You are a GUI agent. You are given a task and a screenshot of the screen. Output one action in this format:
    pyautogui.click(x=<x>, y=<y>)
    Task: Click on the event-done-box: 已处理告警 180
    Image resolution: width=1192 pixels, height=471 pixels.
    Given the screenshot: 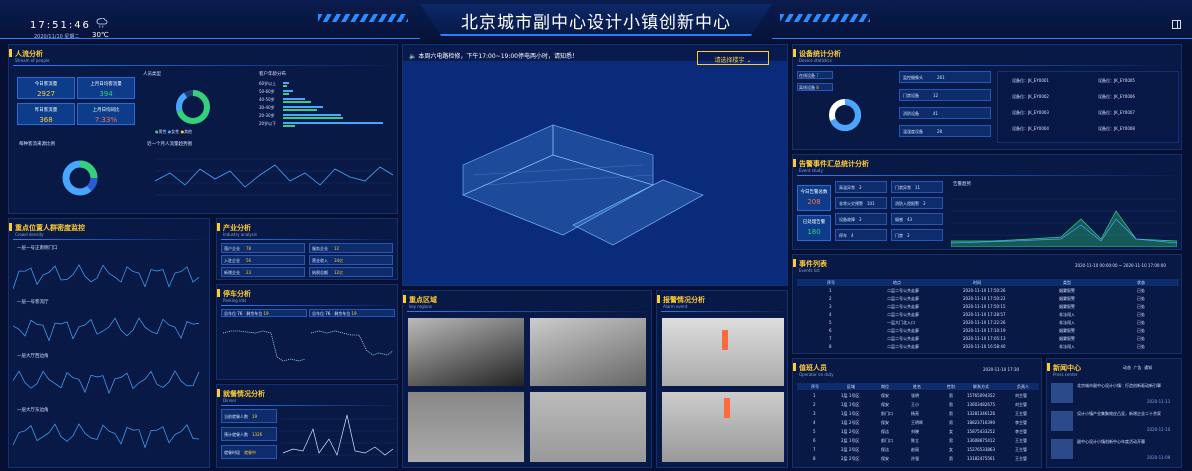 What is the action you would take?
    pyautogui.click(x=814, y=228)
    